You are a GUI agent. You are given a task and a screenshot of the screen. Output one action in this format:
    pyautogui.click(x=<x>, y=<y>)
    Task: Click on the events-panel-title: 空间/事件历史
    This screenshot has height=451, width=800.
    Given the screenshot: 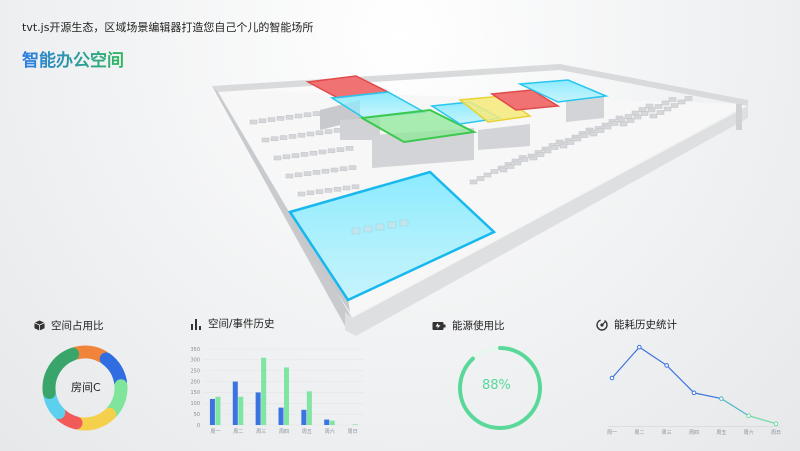 What is the action you would take?
    pyautogui.click(x=232, y=323)
    